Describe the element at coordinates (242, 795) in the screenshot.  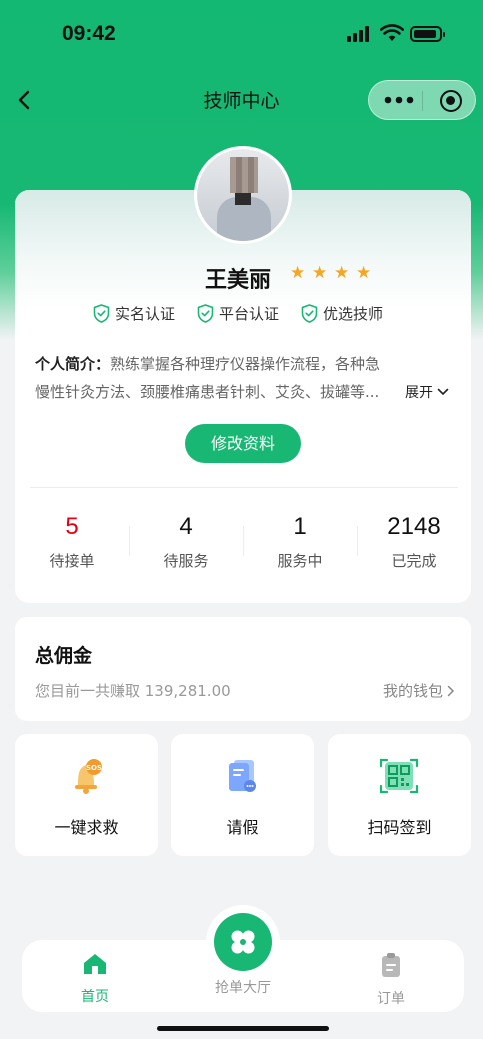
I see `action-leave: 请假` at that location.